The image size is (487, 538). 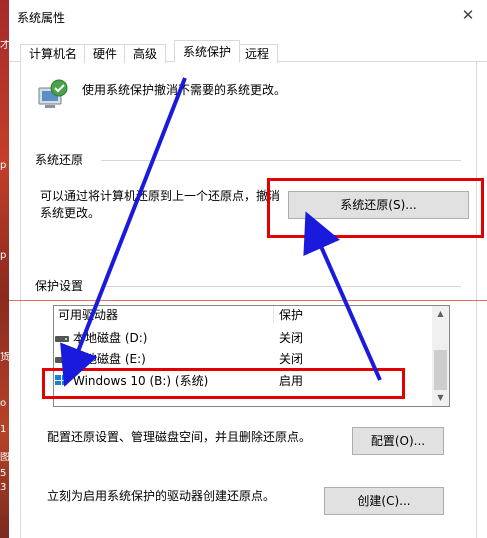 What do you see at coordinates (342, 296) in the screenshot?
I see `annotation-arrow` at bounding box center [342, 296].